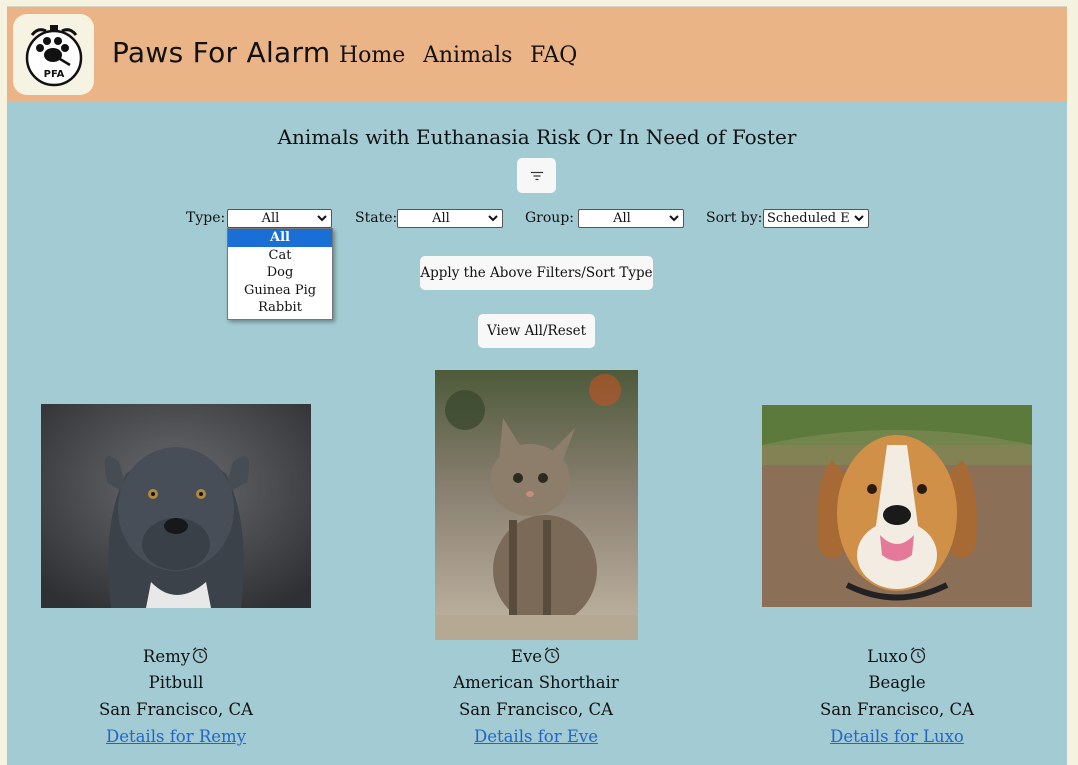  What do you see at coordinates (270, 218) in the screenshot?
I see `type-select-value: All` at bounding box center [270, 218].